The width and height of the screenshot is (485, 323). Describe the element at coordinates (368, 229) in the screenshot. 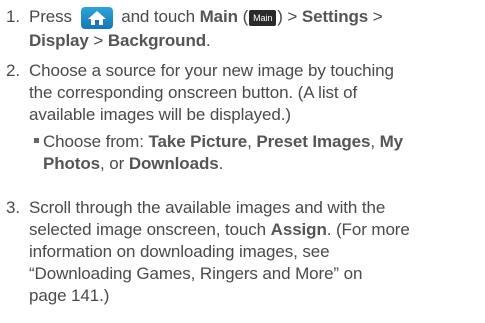

I see `step-text: . (For more` at that location.